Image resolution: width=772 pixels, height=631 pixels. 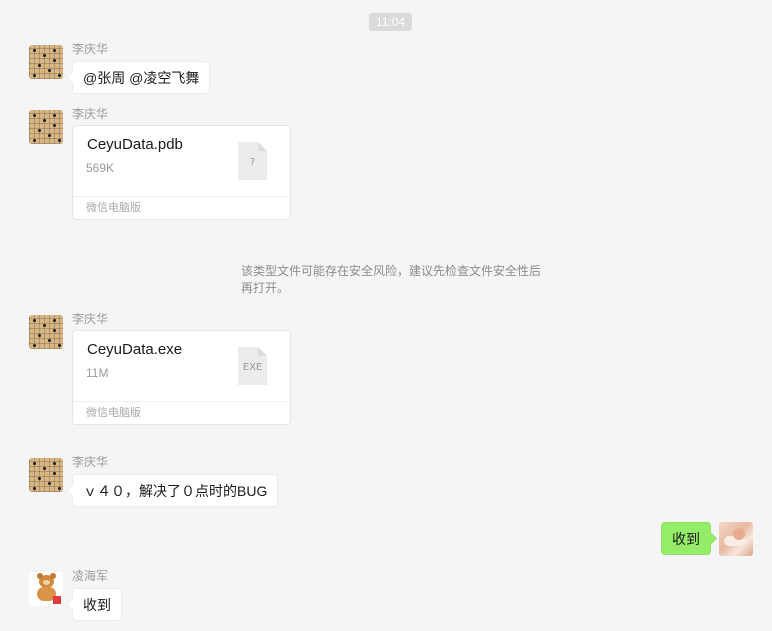 I want to click on file-size: 569K, so click(x=100, y=168).